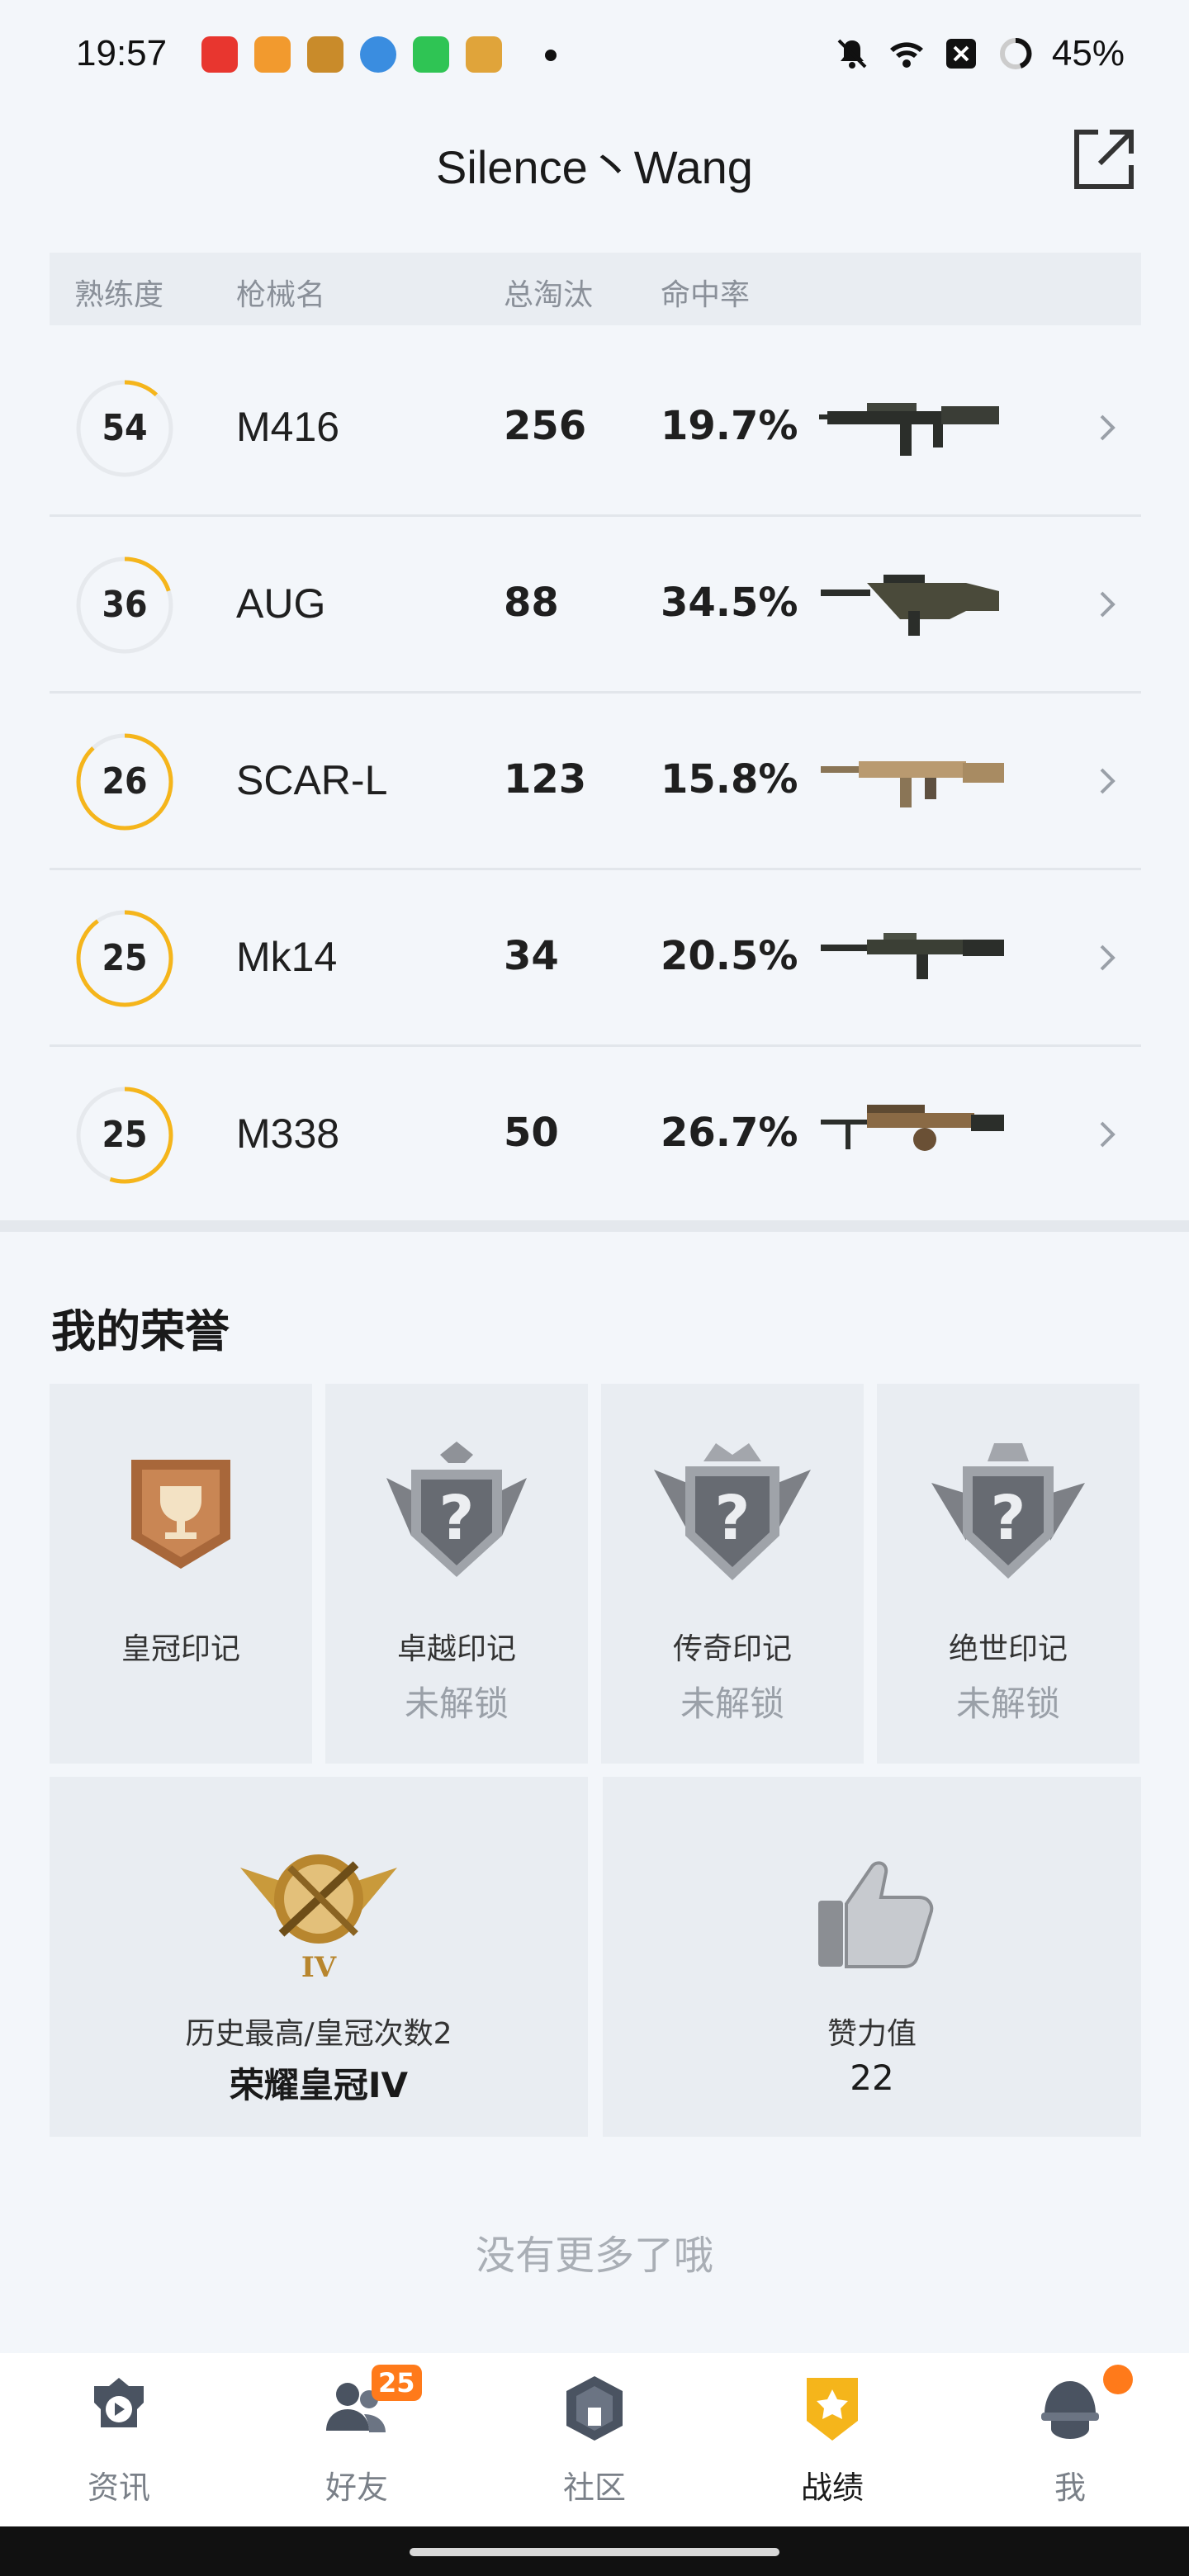  What do you see at coordinates (1015, 53) in the screenshot?
I see `battery-ring-icon` at bounding box center [1015, 53].